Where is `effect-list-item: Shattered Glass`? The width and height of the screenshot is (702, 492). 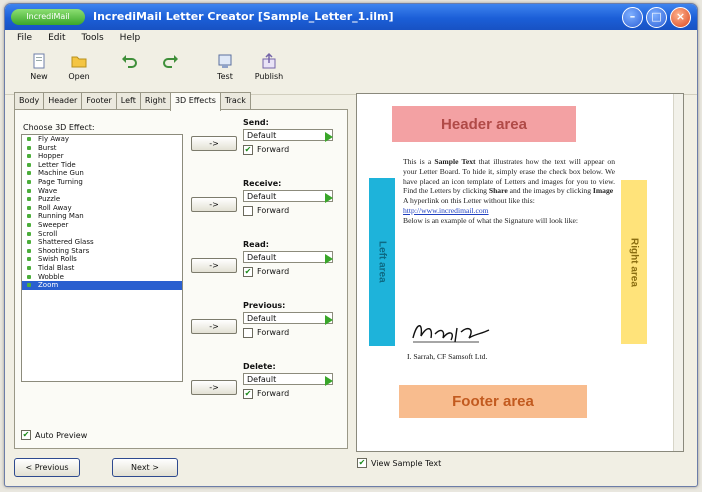 effect-list-item: Shattered Glass is located at coordinates (102, 242).